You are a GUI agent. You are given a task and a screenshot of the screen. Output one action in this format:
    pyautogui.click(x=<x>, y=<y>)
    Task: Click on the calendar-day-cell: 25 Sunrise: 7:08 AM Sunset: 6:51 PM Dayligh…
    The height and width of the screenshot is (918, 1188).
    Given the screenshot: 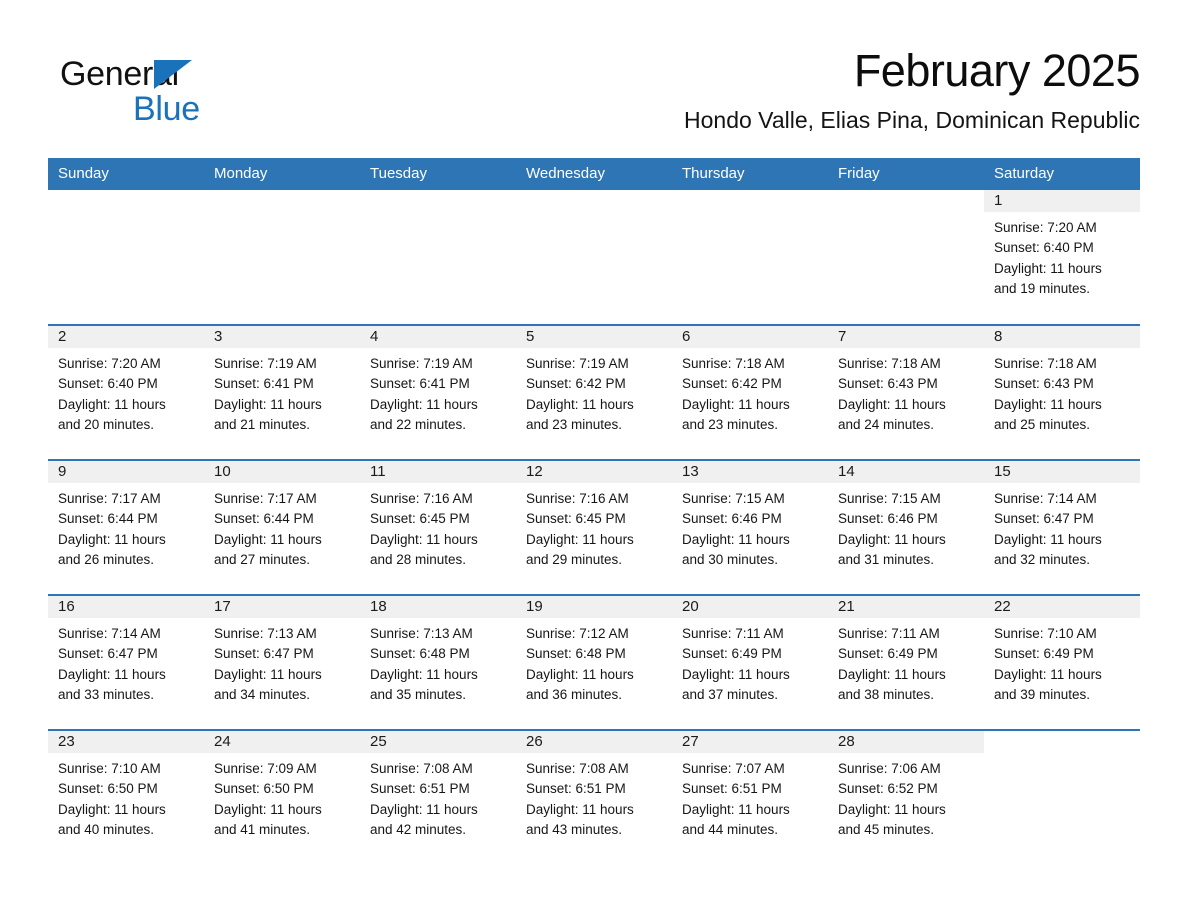 What is the action you would take?
    pyautogui.click(x=438, y=797)
    